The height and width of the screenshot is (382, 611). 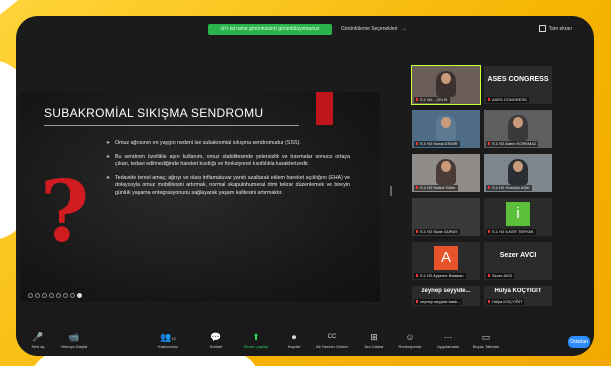 I want to click on participant-tile: S.1 H2 Sude GÜRAY, so click(x=446, y=217).